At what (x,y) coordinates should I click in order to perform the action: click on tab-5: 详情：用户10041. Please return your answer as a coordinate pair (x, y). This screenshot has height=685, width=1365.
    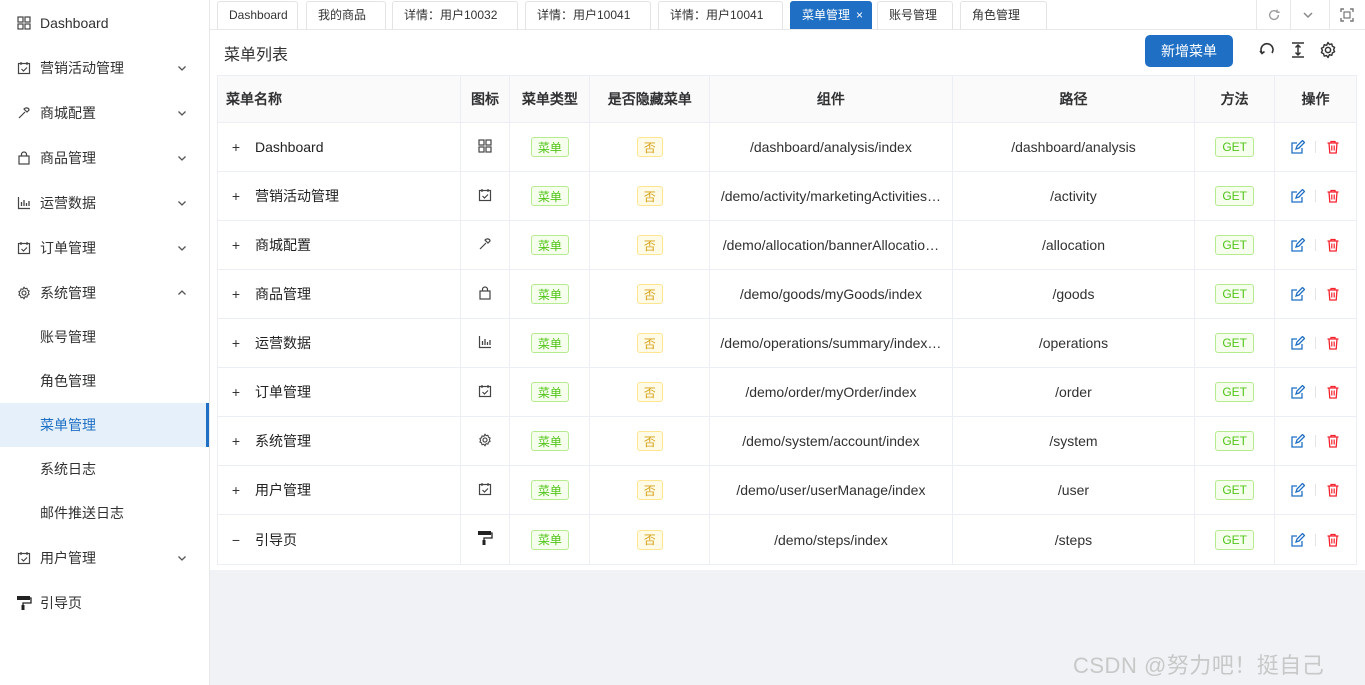
    Looking at the image, I should click on (720, 15).